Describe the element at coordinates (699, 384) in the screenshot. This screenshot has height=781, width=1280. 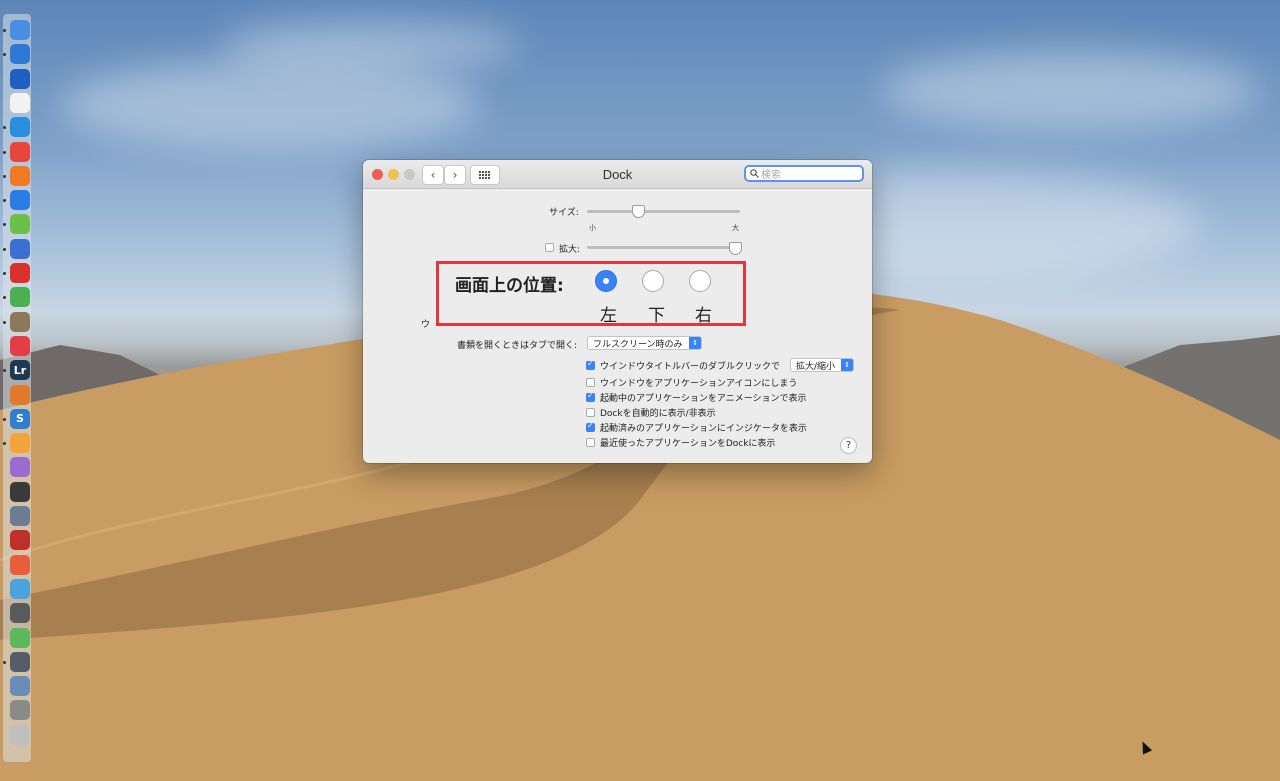
I see `option-label: ウインドウをアプリケーションアイコンにしまう` at that location.